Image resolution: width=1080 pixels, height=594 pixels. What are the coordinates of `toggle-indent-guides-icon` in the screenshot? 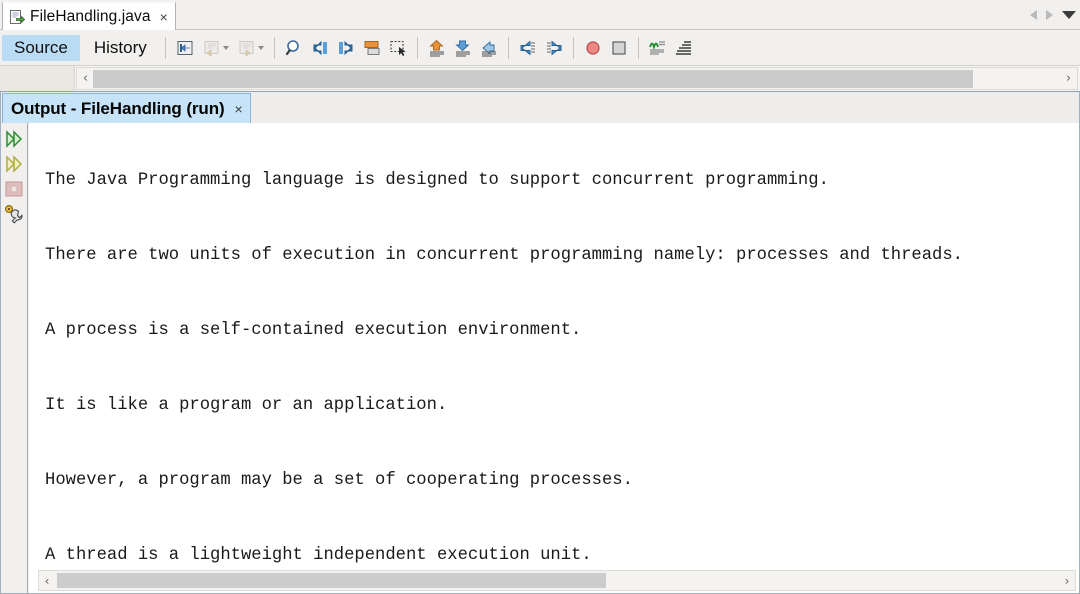 It's located at (684, 48).